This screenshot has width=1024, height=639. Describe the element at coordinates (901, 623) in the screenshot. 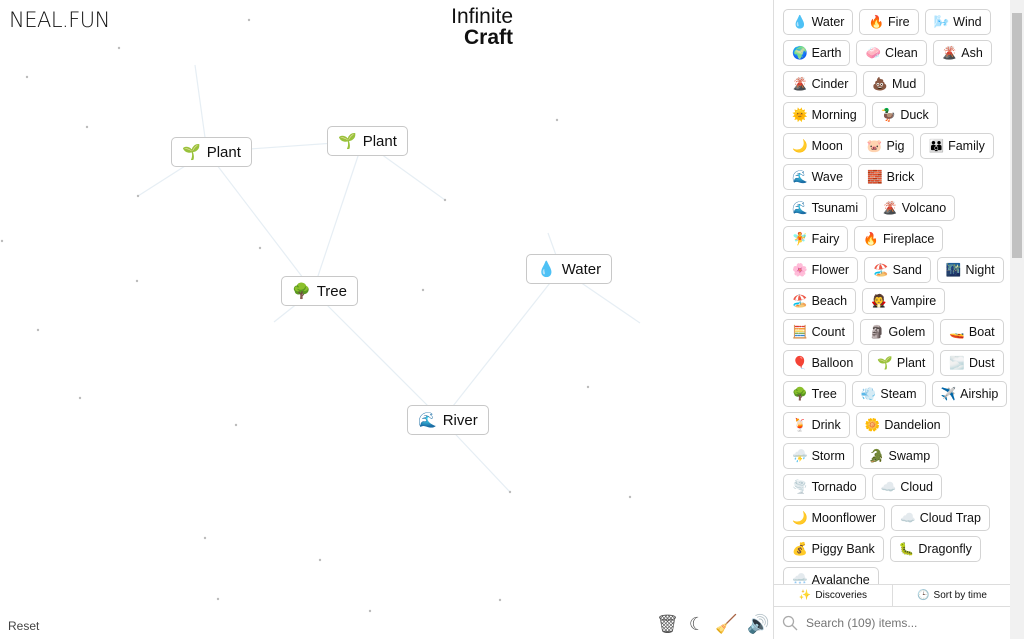

I see `search-input` at that location.